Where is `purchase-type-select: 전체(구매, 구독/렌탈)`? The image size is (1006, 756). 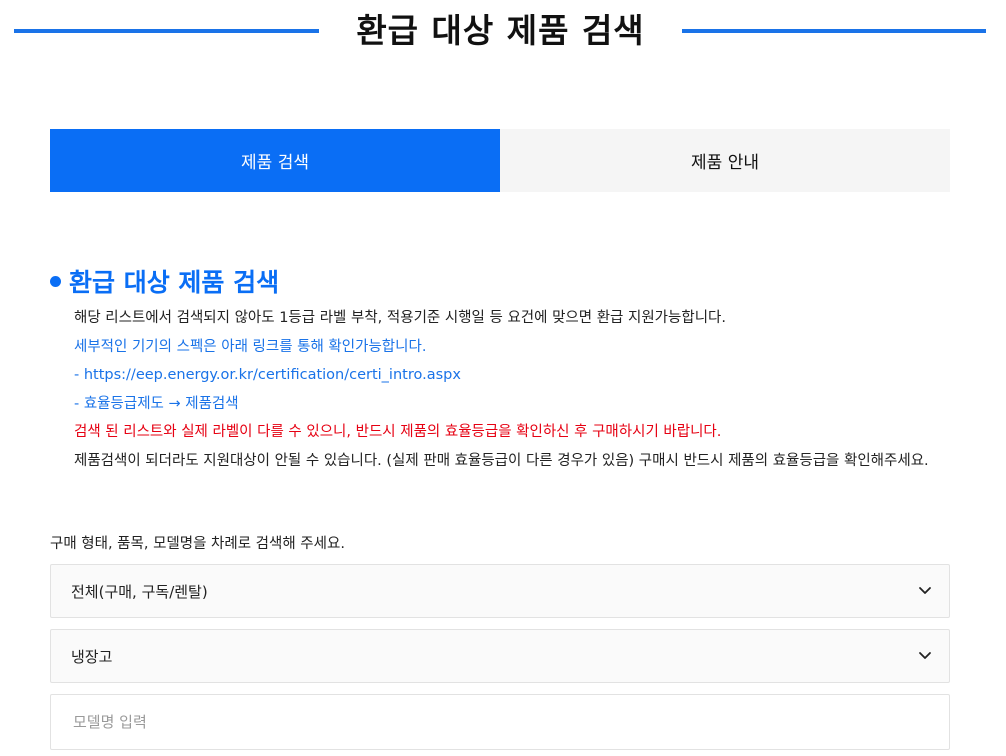 purchase-type-select: 전체(구매, 구독/렌탈) is located at coordinates (500, 591).